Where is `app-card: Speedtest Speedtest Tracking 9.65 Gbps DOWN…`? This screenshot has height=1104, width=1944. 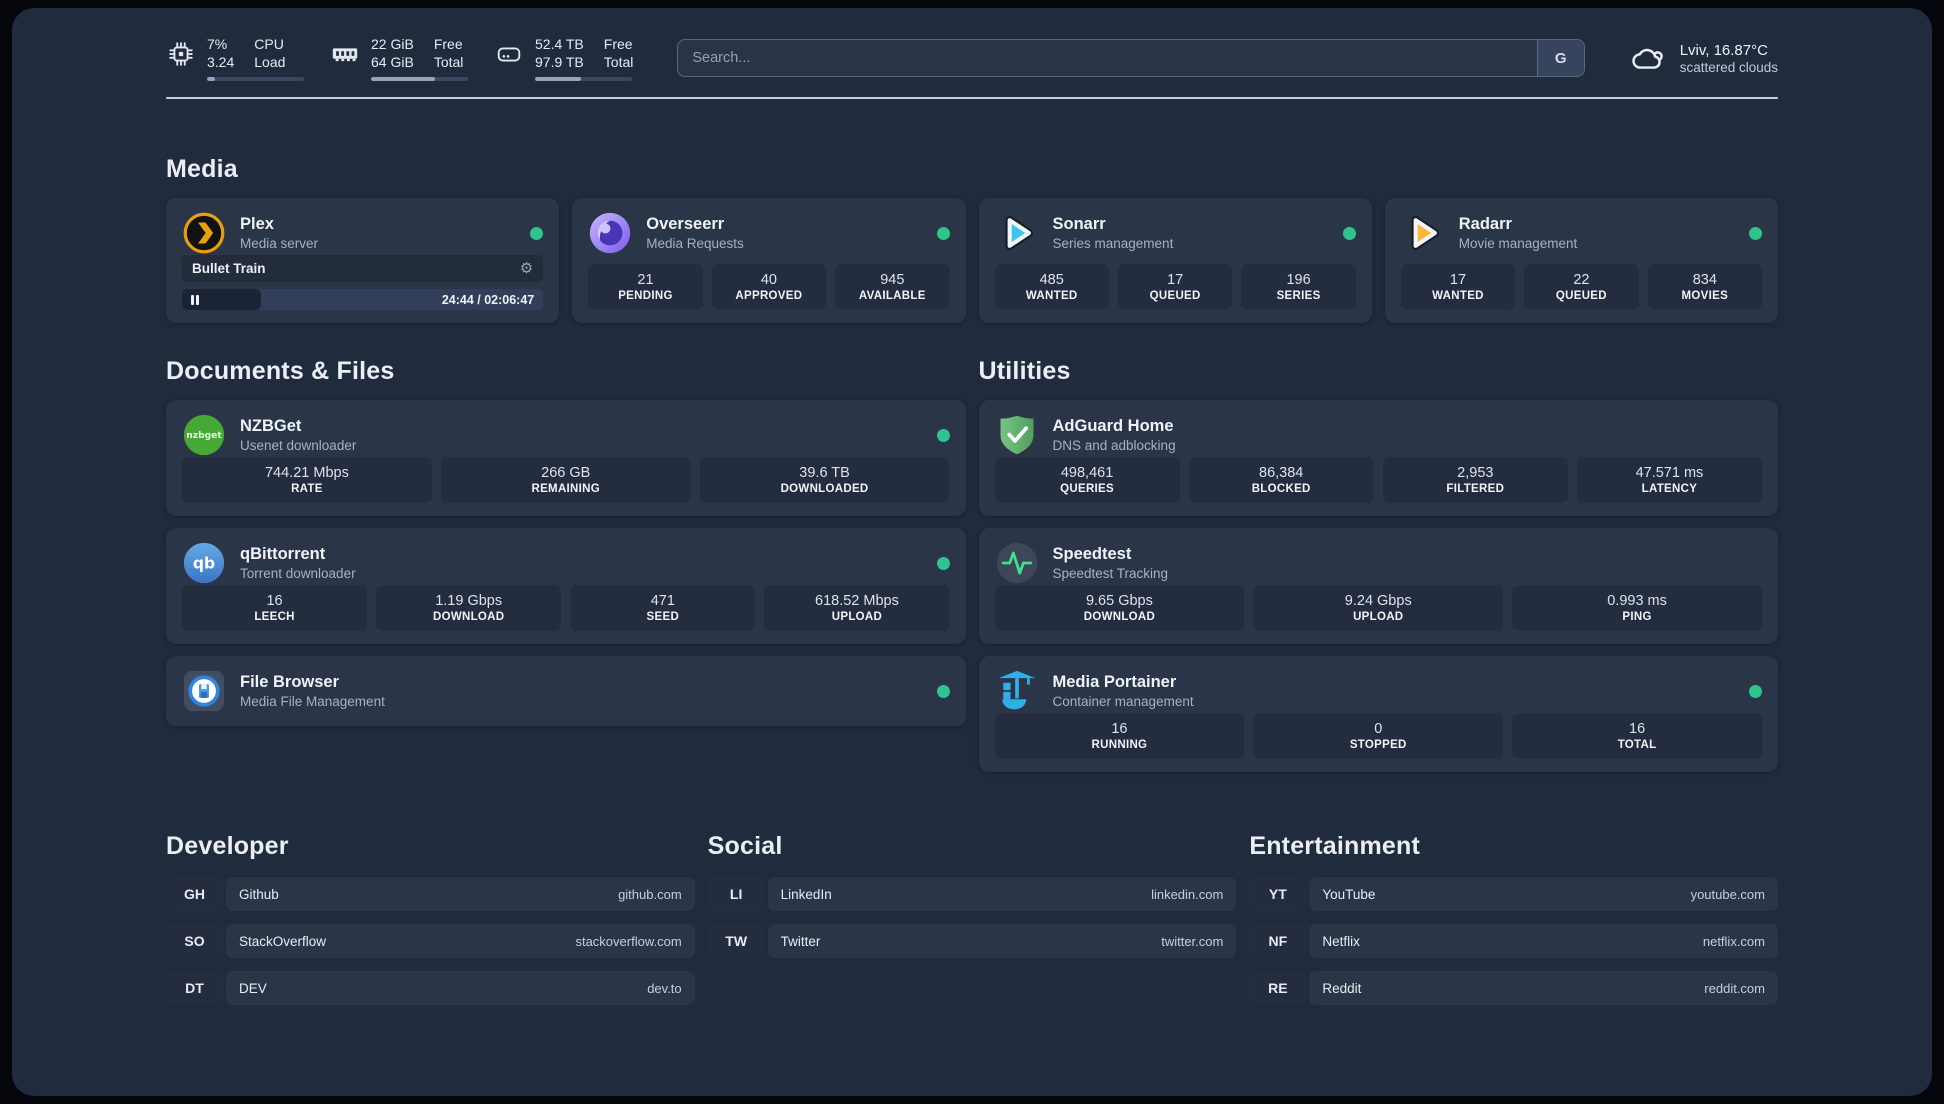 app-card: Speedtest Speedtest Tracking 9.65 Gbps DOWN… is located at coordinates (1378, 586).